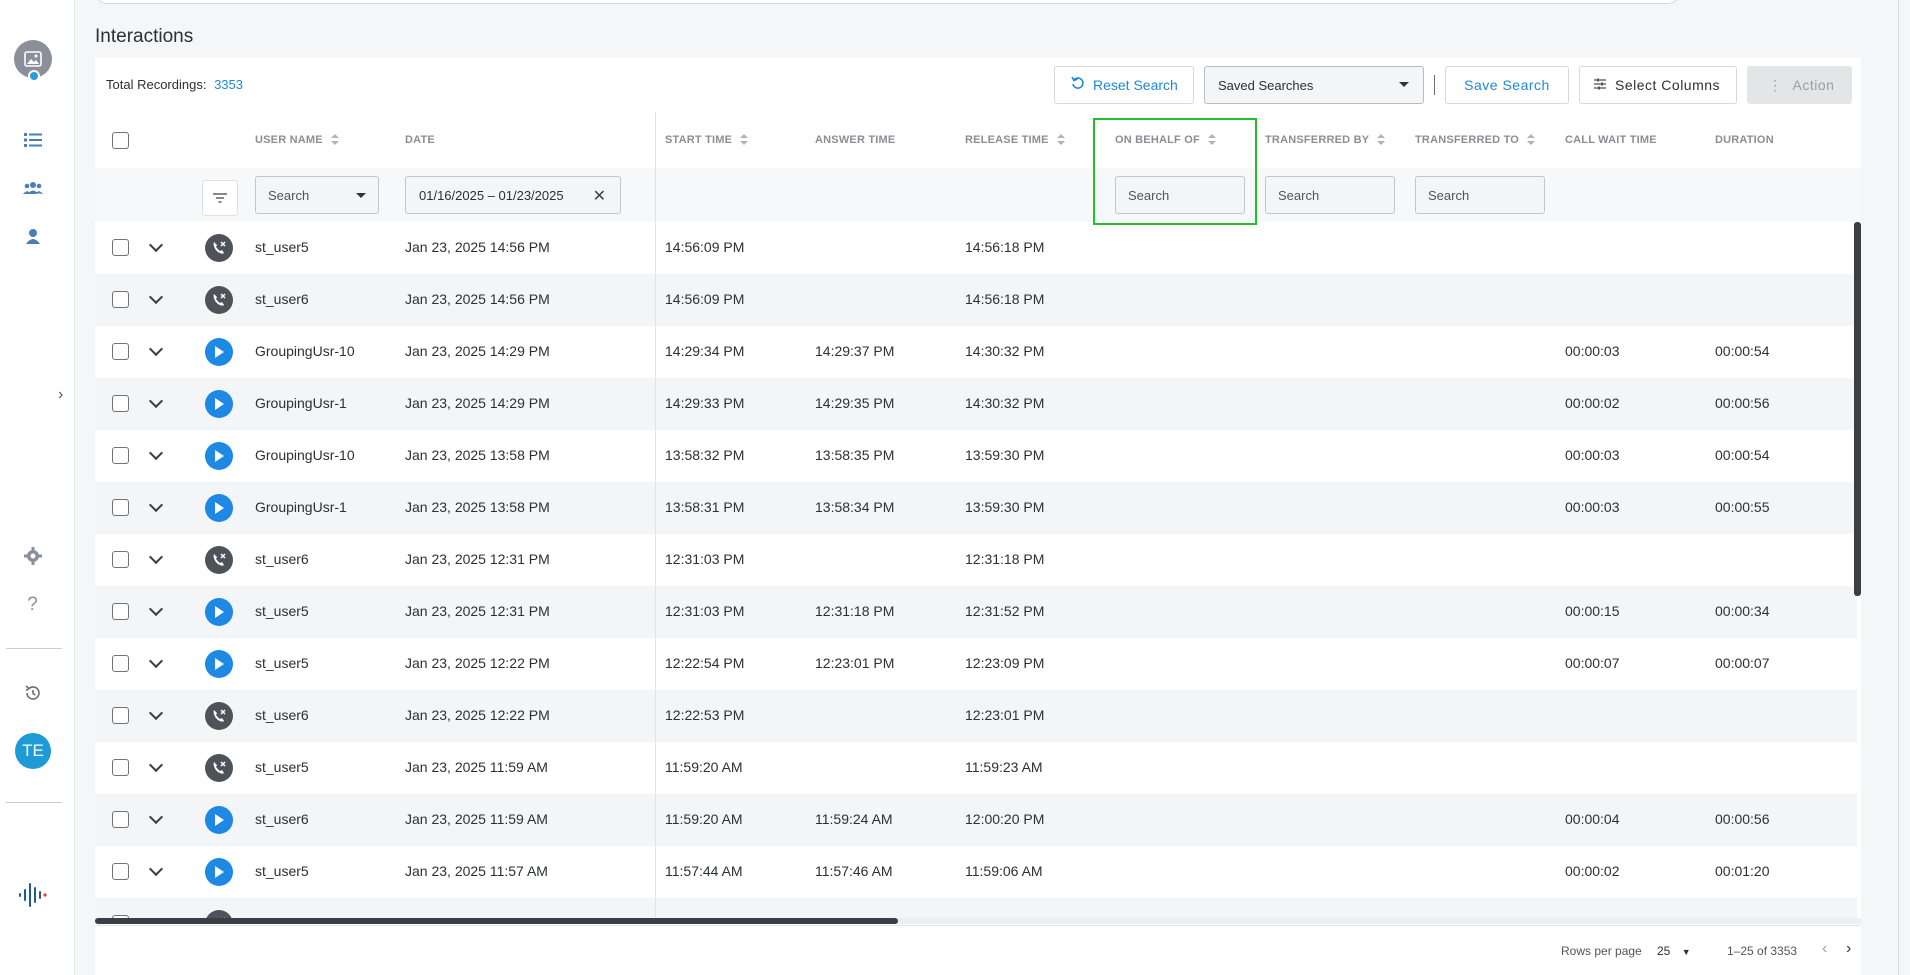 This screenshot has height=975, width=1910. What do you see at coordinates (513, 195) in the screenshot?
I see `date-range-filter: 01/16/2025 – 01/23/2025 ✕` at bounding box center [513, 195].